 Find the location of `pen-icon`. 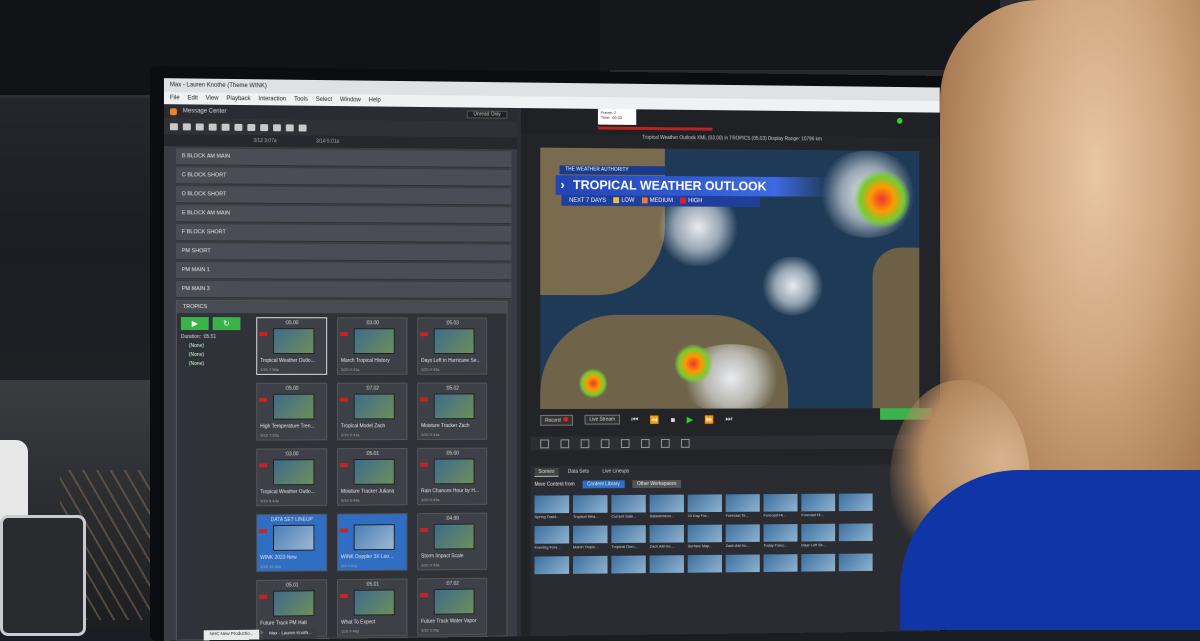

pen-icon is located at coordinates (564, 443).